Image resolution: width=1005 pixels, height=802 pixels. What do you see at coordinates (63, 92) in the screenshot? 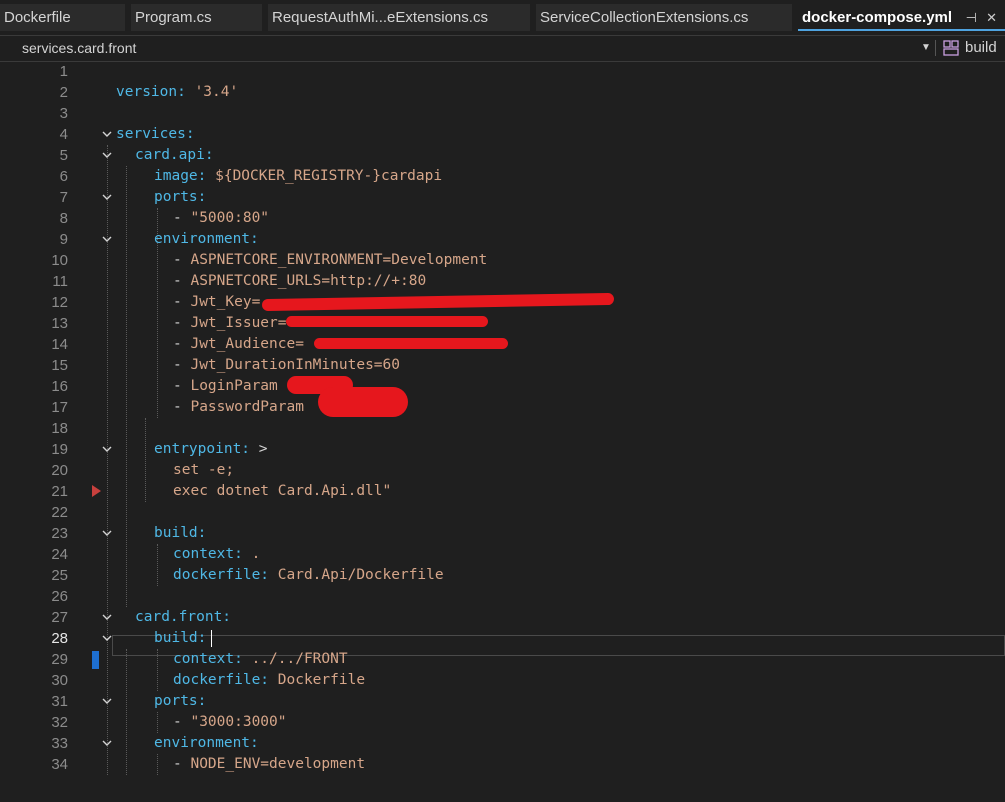
I see `line-number: 2` at bounding box center [63, 92].